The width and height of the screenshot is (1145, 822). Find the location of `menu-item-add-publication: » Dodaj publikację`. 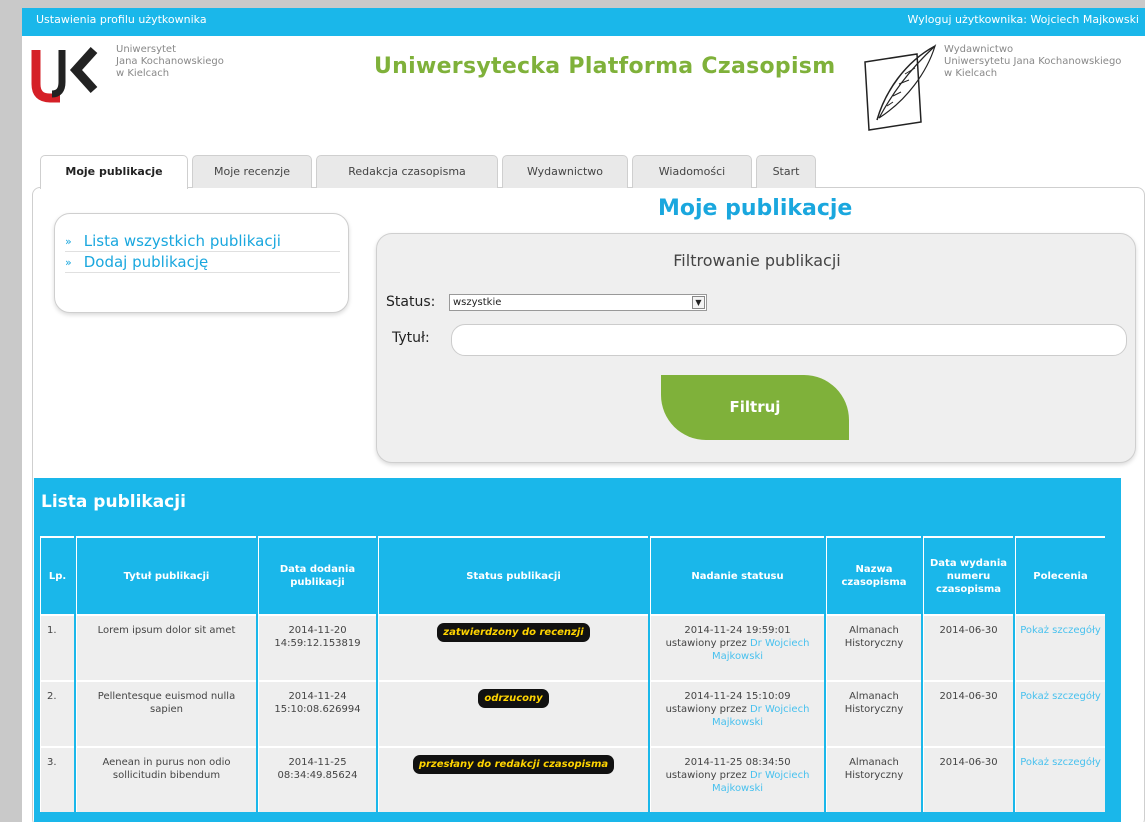

menu-item-add-publication: » Dodaj publikację is located at coordinates (202, 263).